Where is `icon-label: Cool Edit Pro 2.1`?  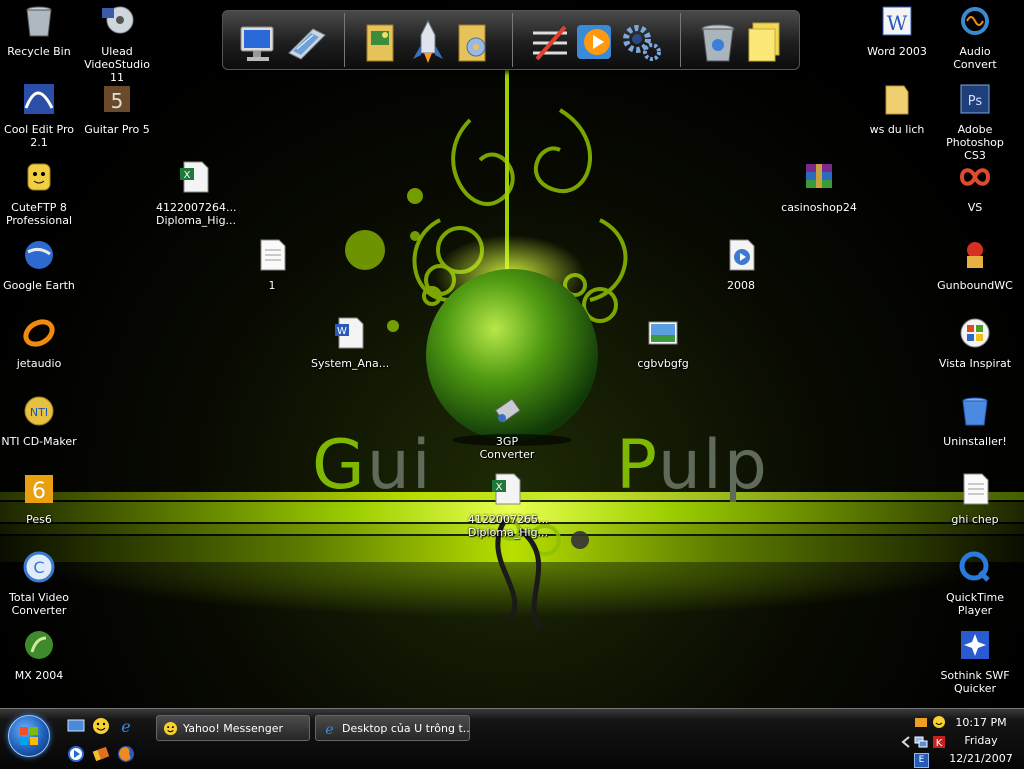
icon-label: Cool Edit Pro 2.1 is located at coordinates (39, 136).